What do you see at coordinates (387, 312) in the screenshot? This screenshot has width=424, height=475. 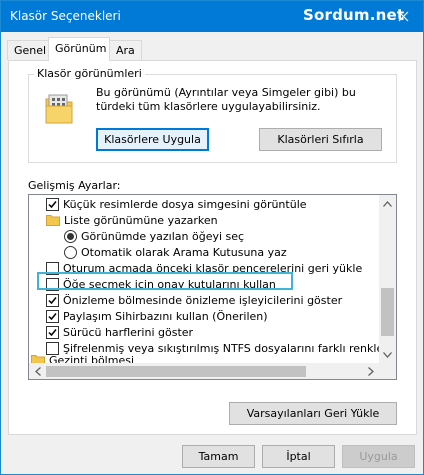 I see `vertical-scroll-thumb` at bounding box center [387, 312].